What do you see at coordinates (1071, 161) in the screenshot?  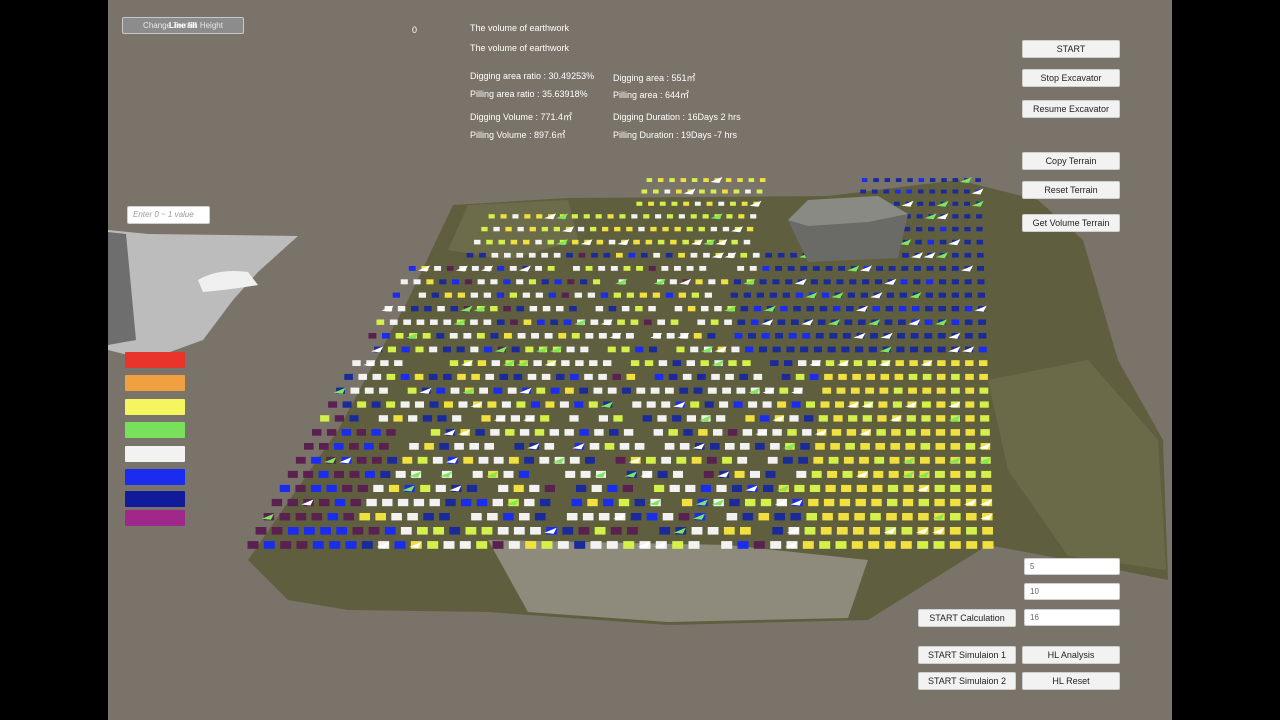 I see `copy-terrain-button: Copy Terrain` at bounding box center [1071, 161].